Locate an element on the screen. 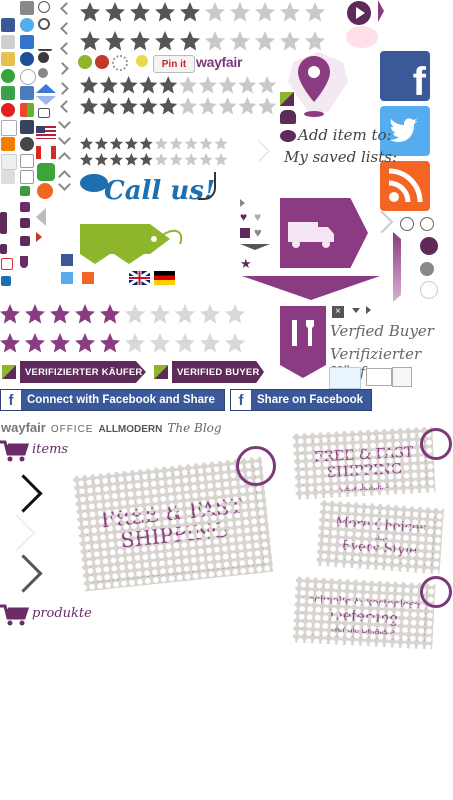 The height and width of the screenshot is (800, 453). chevron-right-outline-icon is located at coordinates (259, 151).